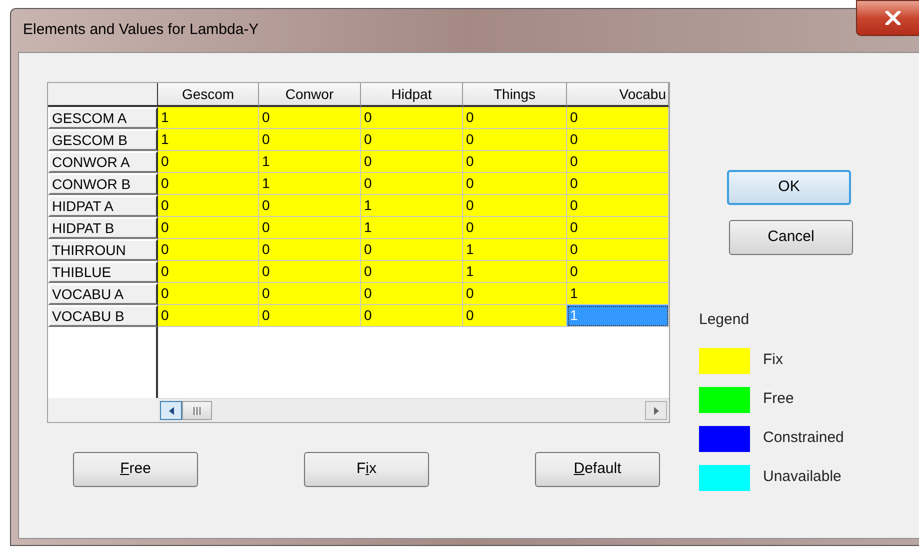 The width and height of the screenshot is (919, 550). I want to click on scroll-left-button, so click(171, 410).